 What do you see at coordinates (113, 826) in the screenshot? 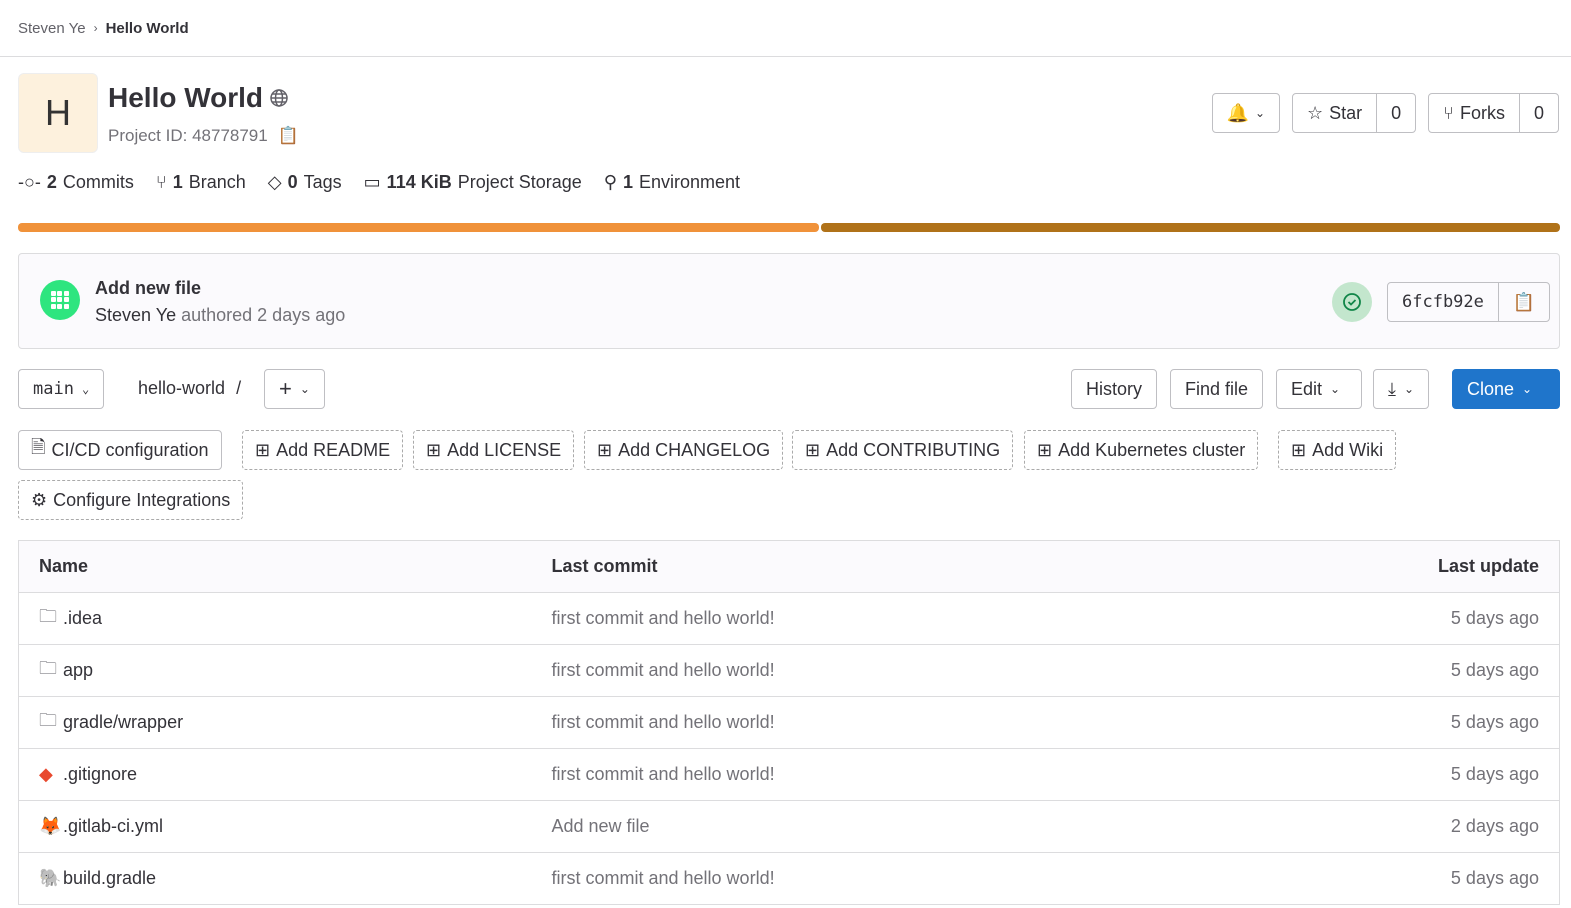
I see `file-link: .gitlab-ci.yml` at bounding box center [113, 826].